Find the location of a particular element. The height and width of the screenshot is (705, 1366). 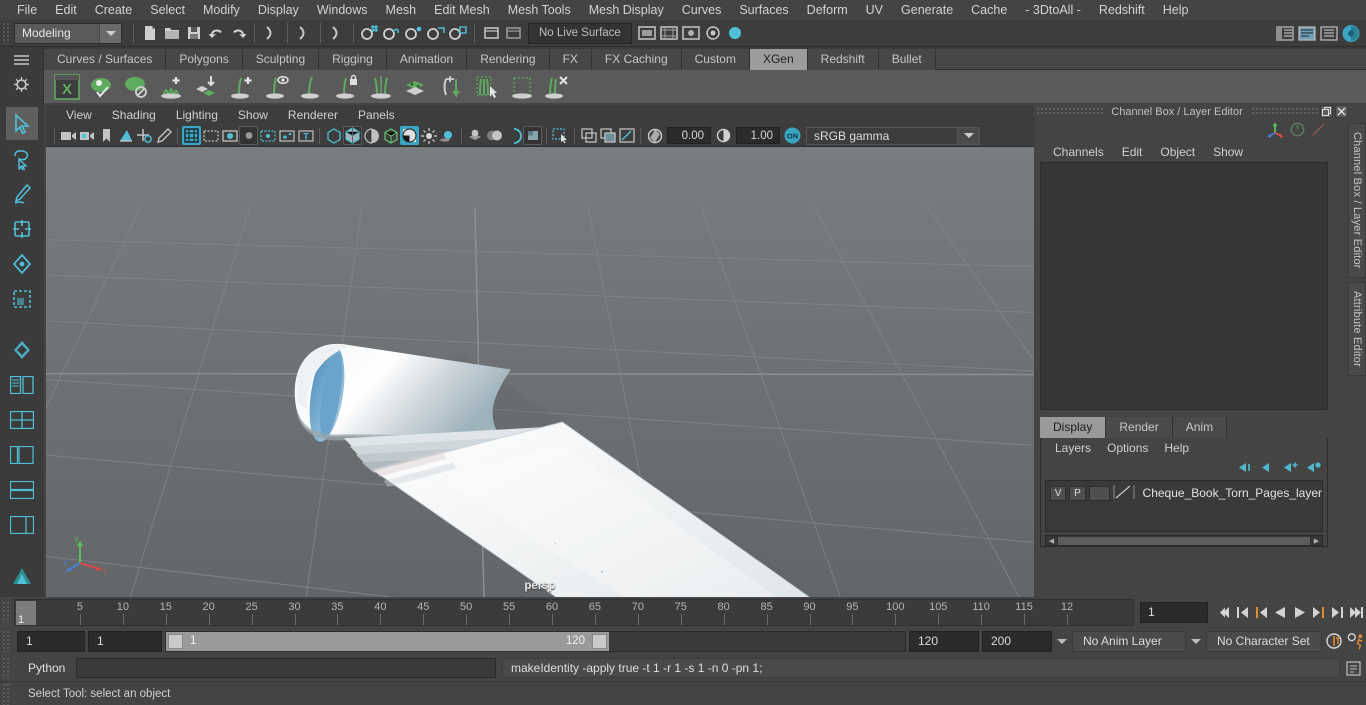

viewport-menu-view: View is located at coordinates (79, 115).